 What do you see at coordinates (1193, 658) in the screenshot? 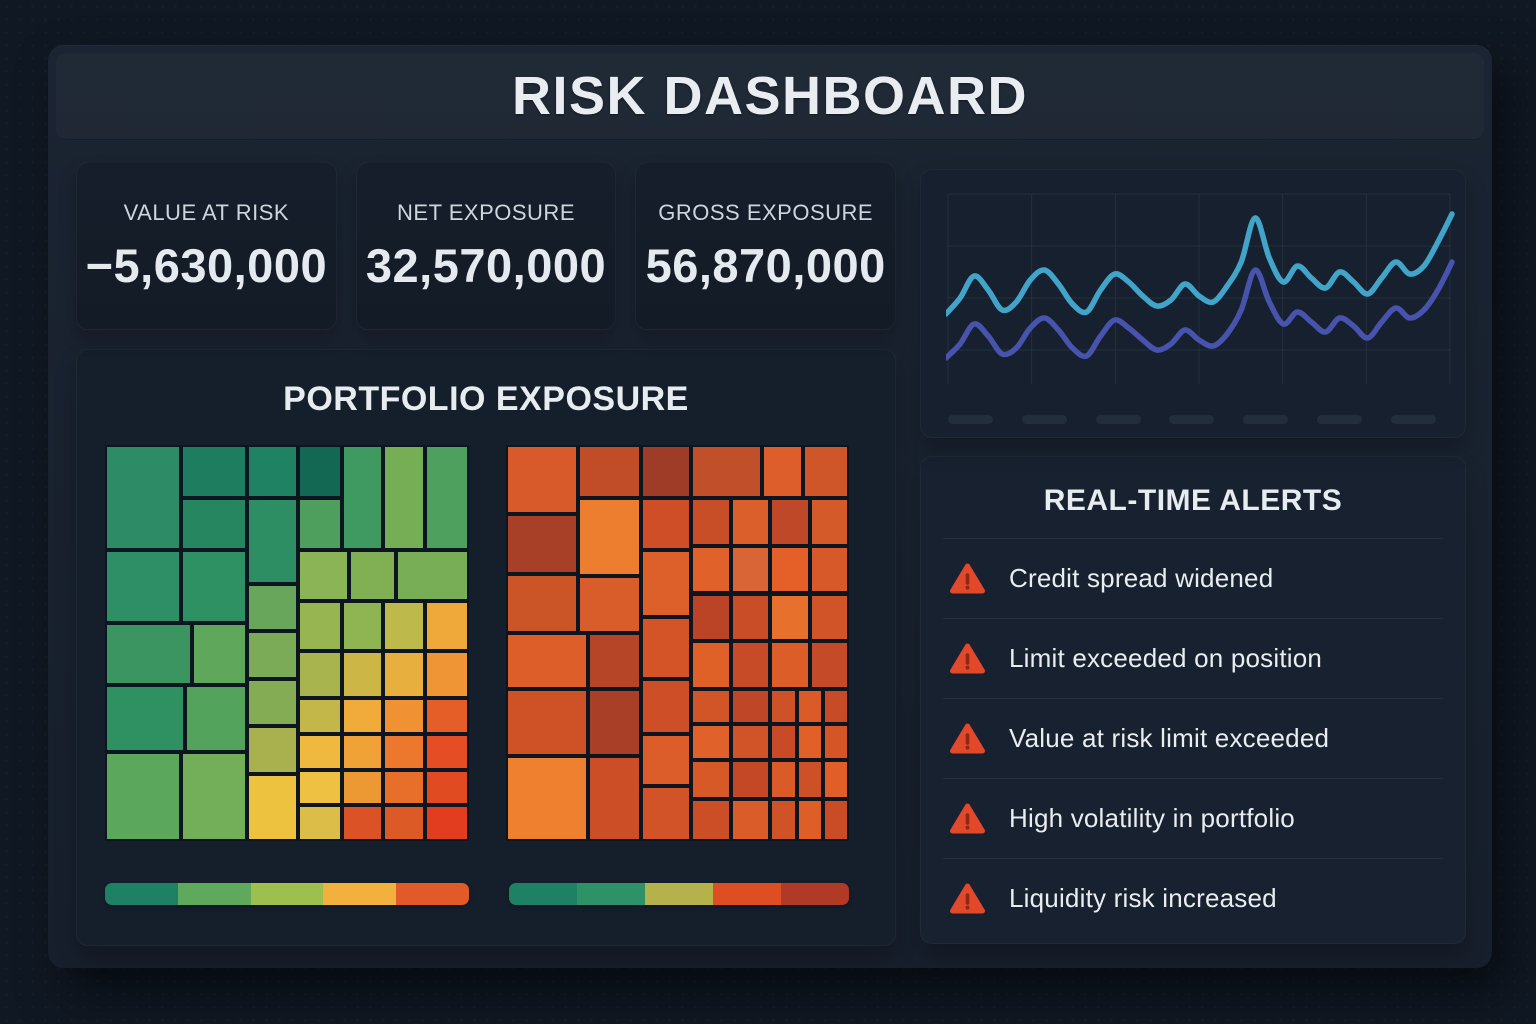
I see `alert-row: Limit exceeded on position` at bounding box center [1193, 658].